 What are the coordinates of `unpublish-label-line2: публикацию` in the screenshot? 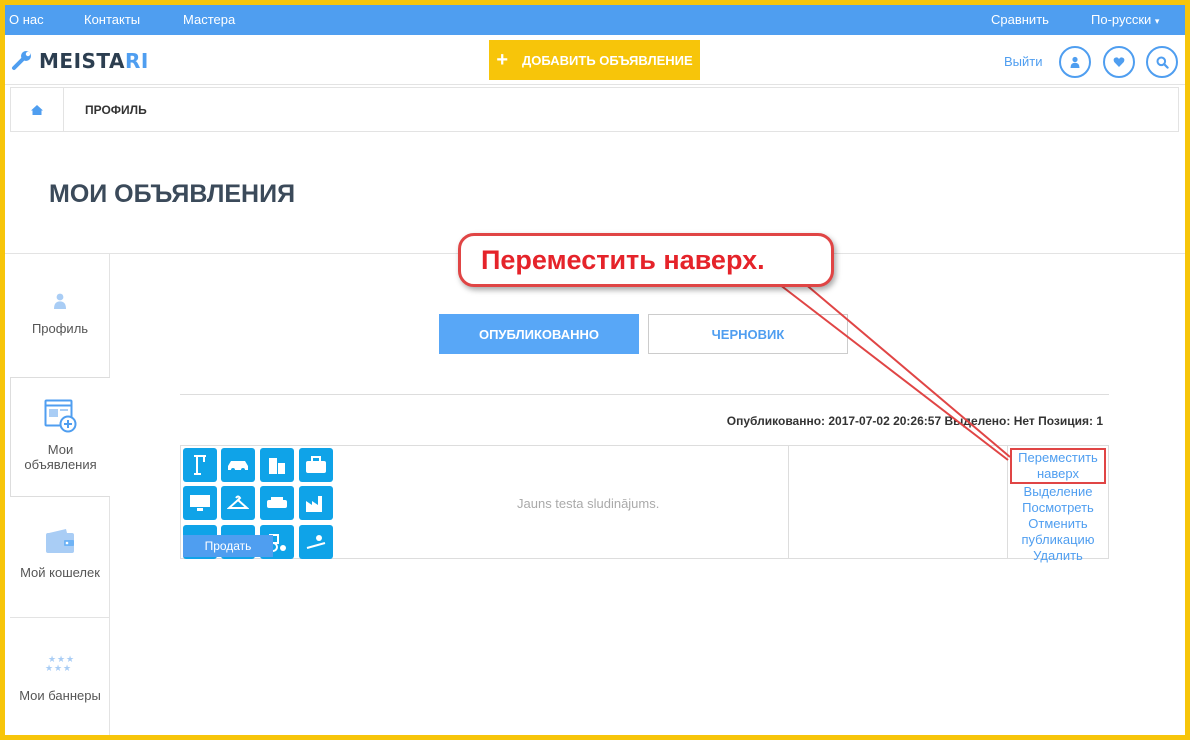 It's located at (1058, 539).